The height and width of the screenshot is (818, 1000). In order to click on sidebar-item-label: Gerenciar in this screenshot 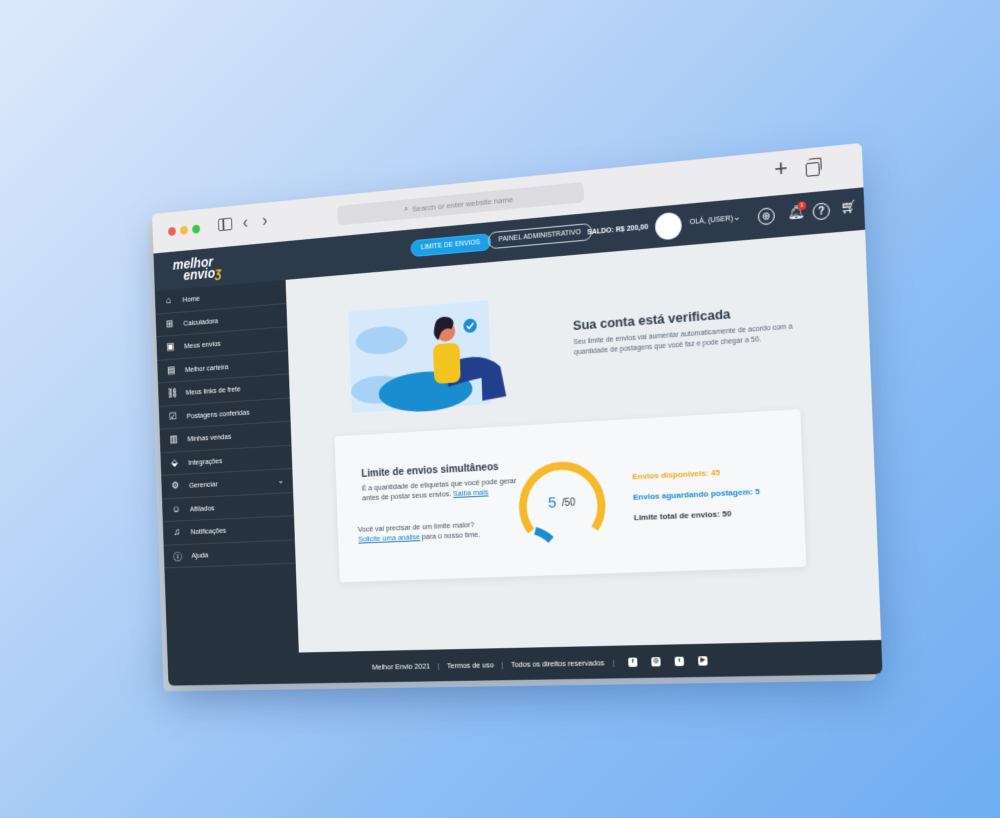, I will do `click(203, 484)`.